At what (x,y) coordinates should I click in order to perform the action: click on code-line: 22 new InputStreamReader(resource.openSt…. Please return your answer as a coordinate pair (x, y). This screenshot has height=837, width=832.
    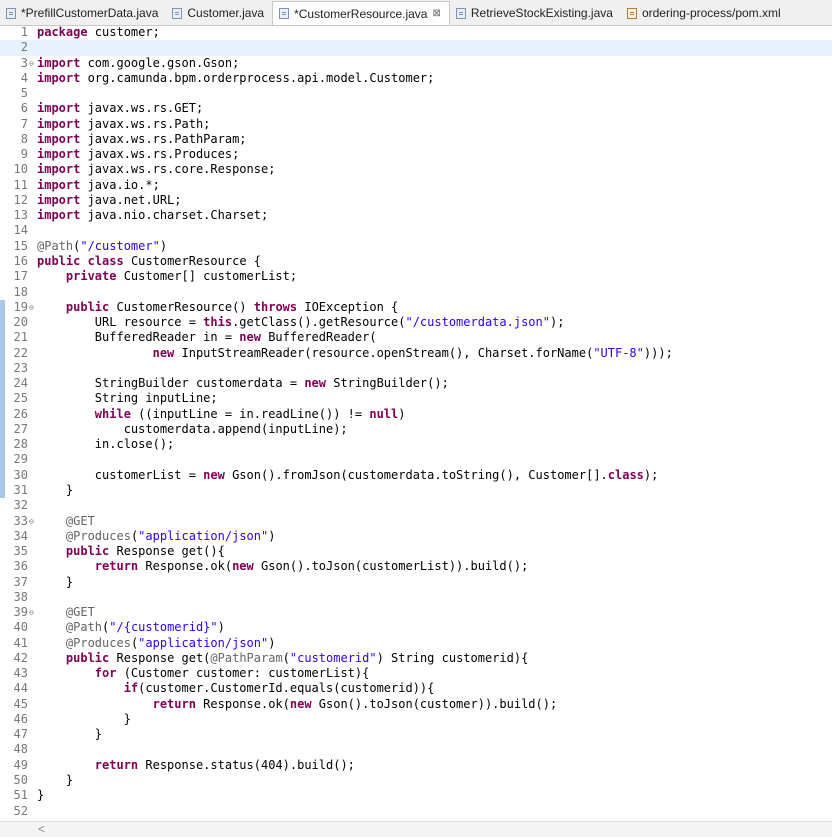
    Looking at the image, I should click on (416, 353).